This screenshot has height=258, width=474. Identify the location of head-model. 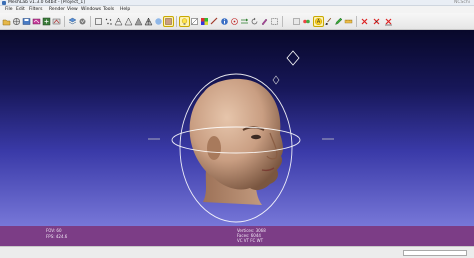
(236, 134).